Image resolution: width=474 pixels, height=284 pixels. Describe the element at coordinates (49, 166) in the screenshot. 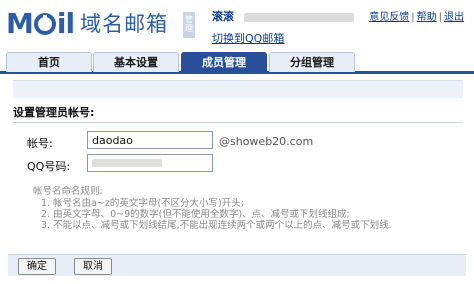

I see `qq-number-label: QQ号码:` at that location.